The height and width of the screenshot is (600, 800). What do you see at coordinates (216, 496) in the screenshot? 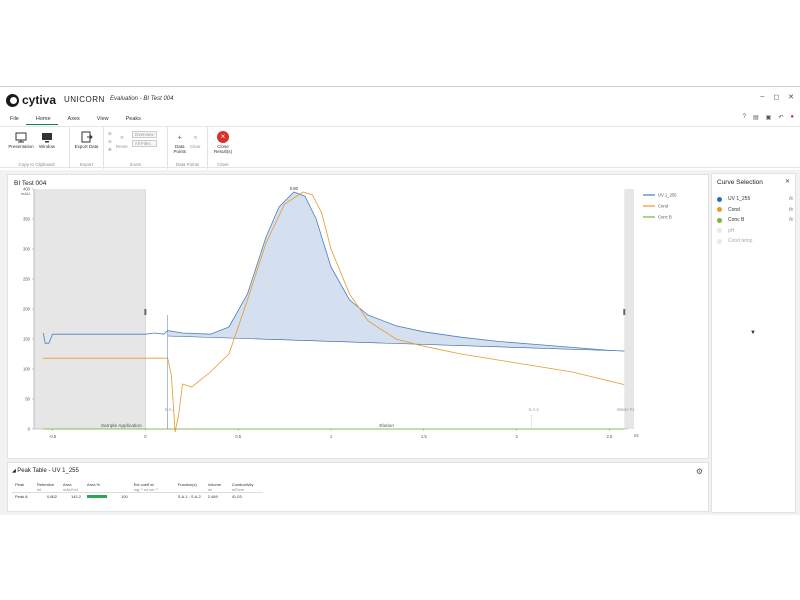
I see `cell-volume: 2.469` at bounding box center [216, 496].